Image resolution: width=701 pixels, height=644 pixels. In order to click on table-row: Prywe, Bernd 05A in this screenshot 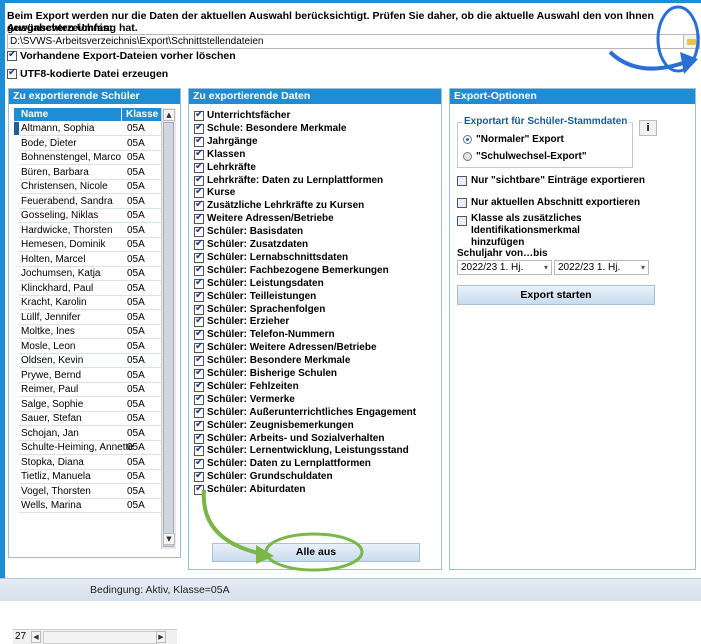, I will do `click(90, 375)`.